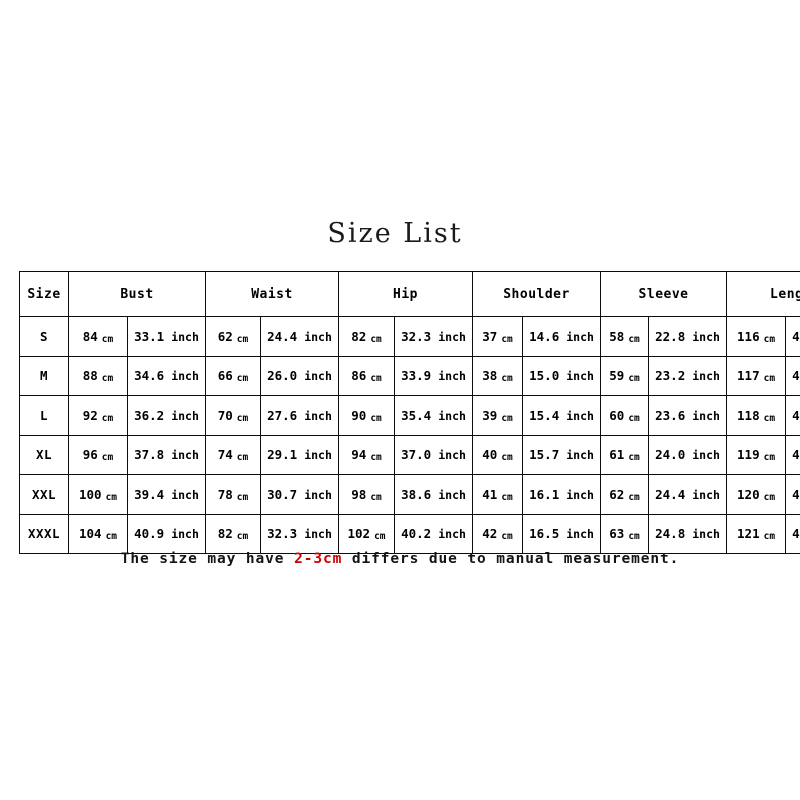  Describe the element at coordinates (137, 294) in the screenshot. I see `column-header-bust: Bust` at that location.